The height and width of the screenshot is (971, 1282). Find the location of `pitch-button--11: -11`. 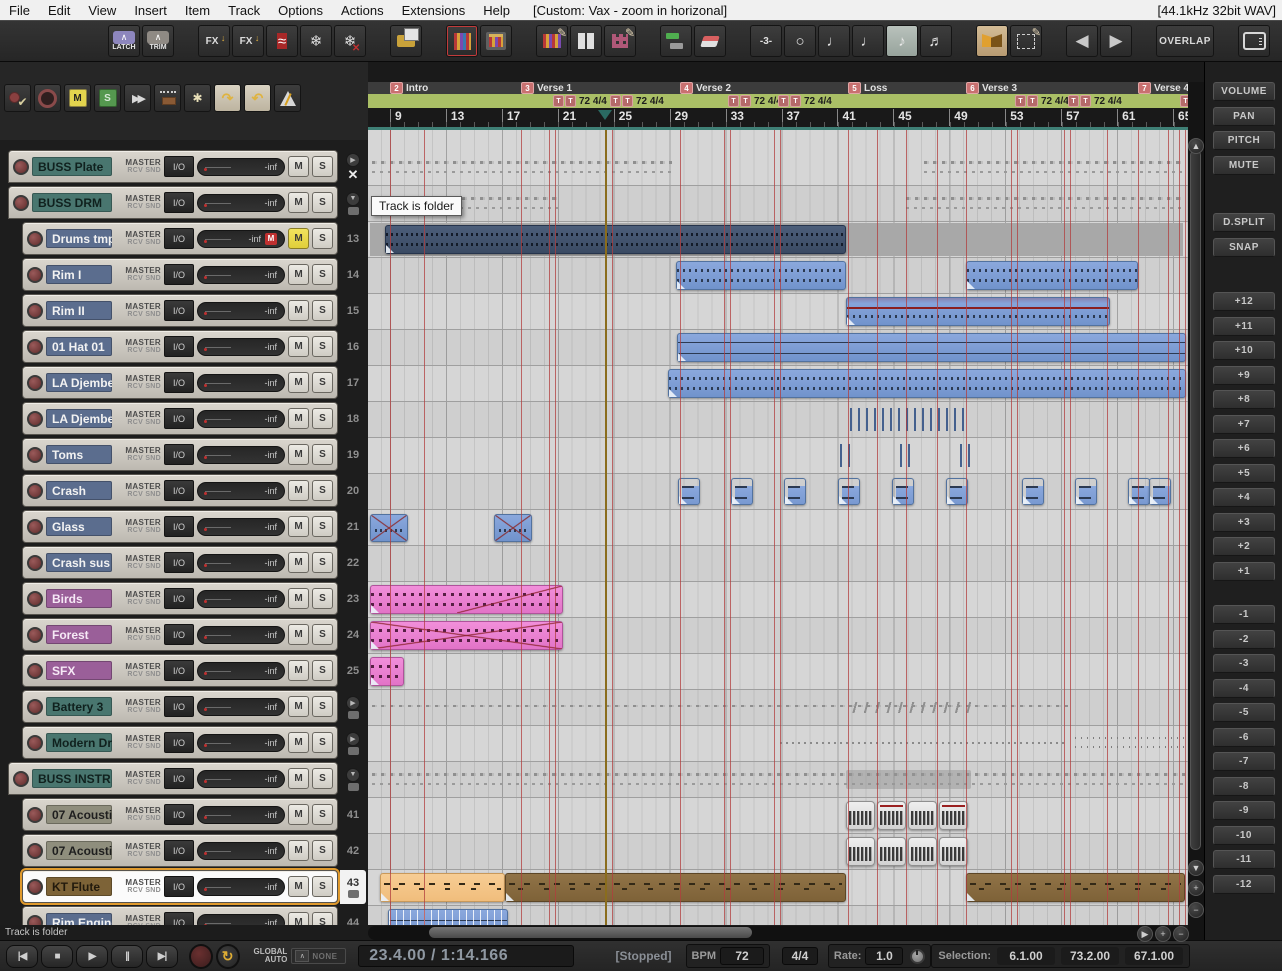

pitch-button--11: -11 is located at coordinates (1244, 859).